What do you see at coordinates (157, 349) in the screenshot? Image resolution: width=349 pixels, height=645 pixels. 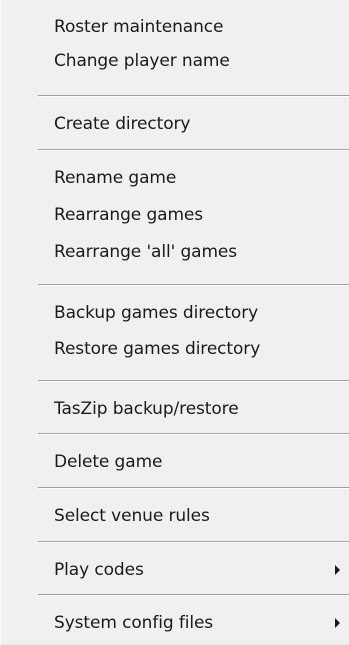 I see `menu-item-label: Restore games directory` at bounding box center [157, 349].